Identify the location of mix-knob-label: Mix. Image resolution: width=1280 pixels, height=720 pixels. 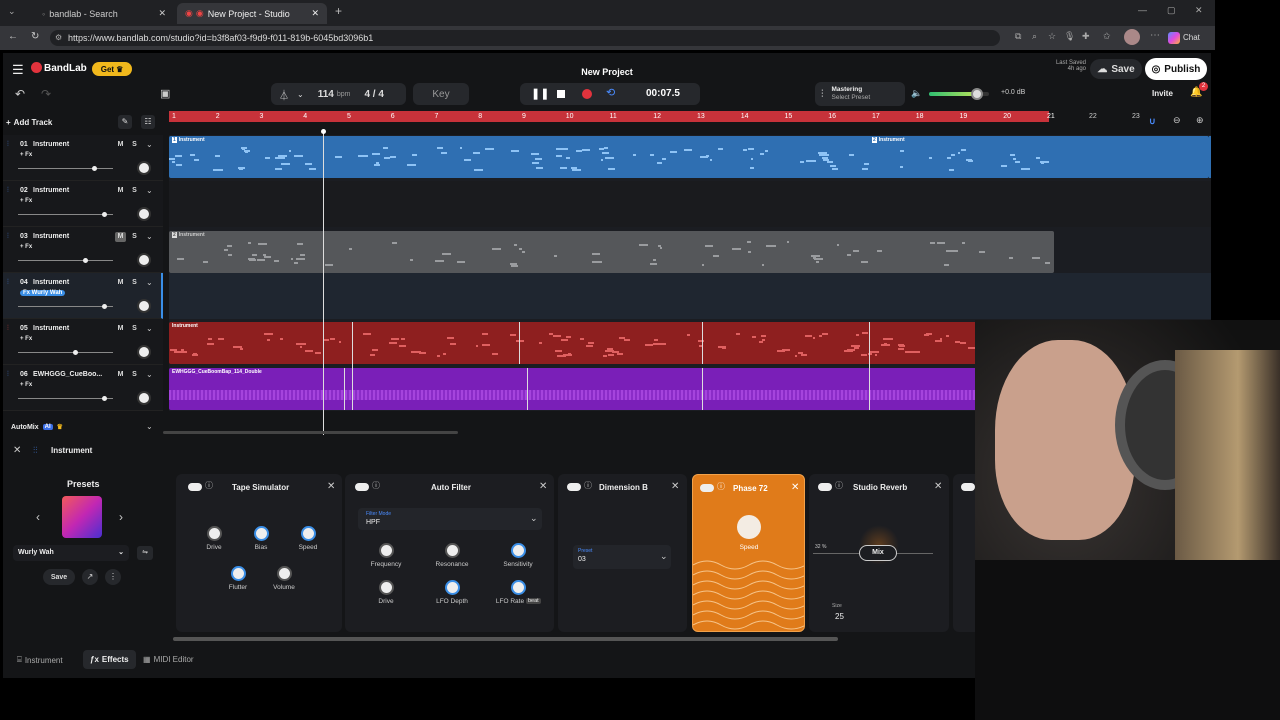
(878, 553).